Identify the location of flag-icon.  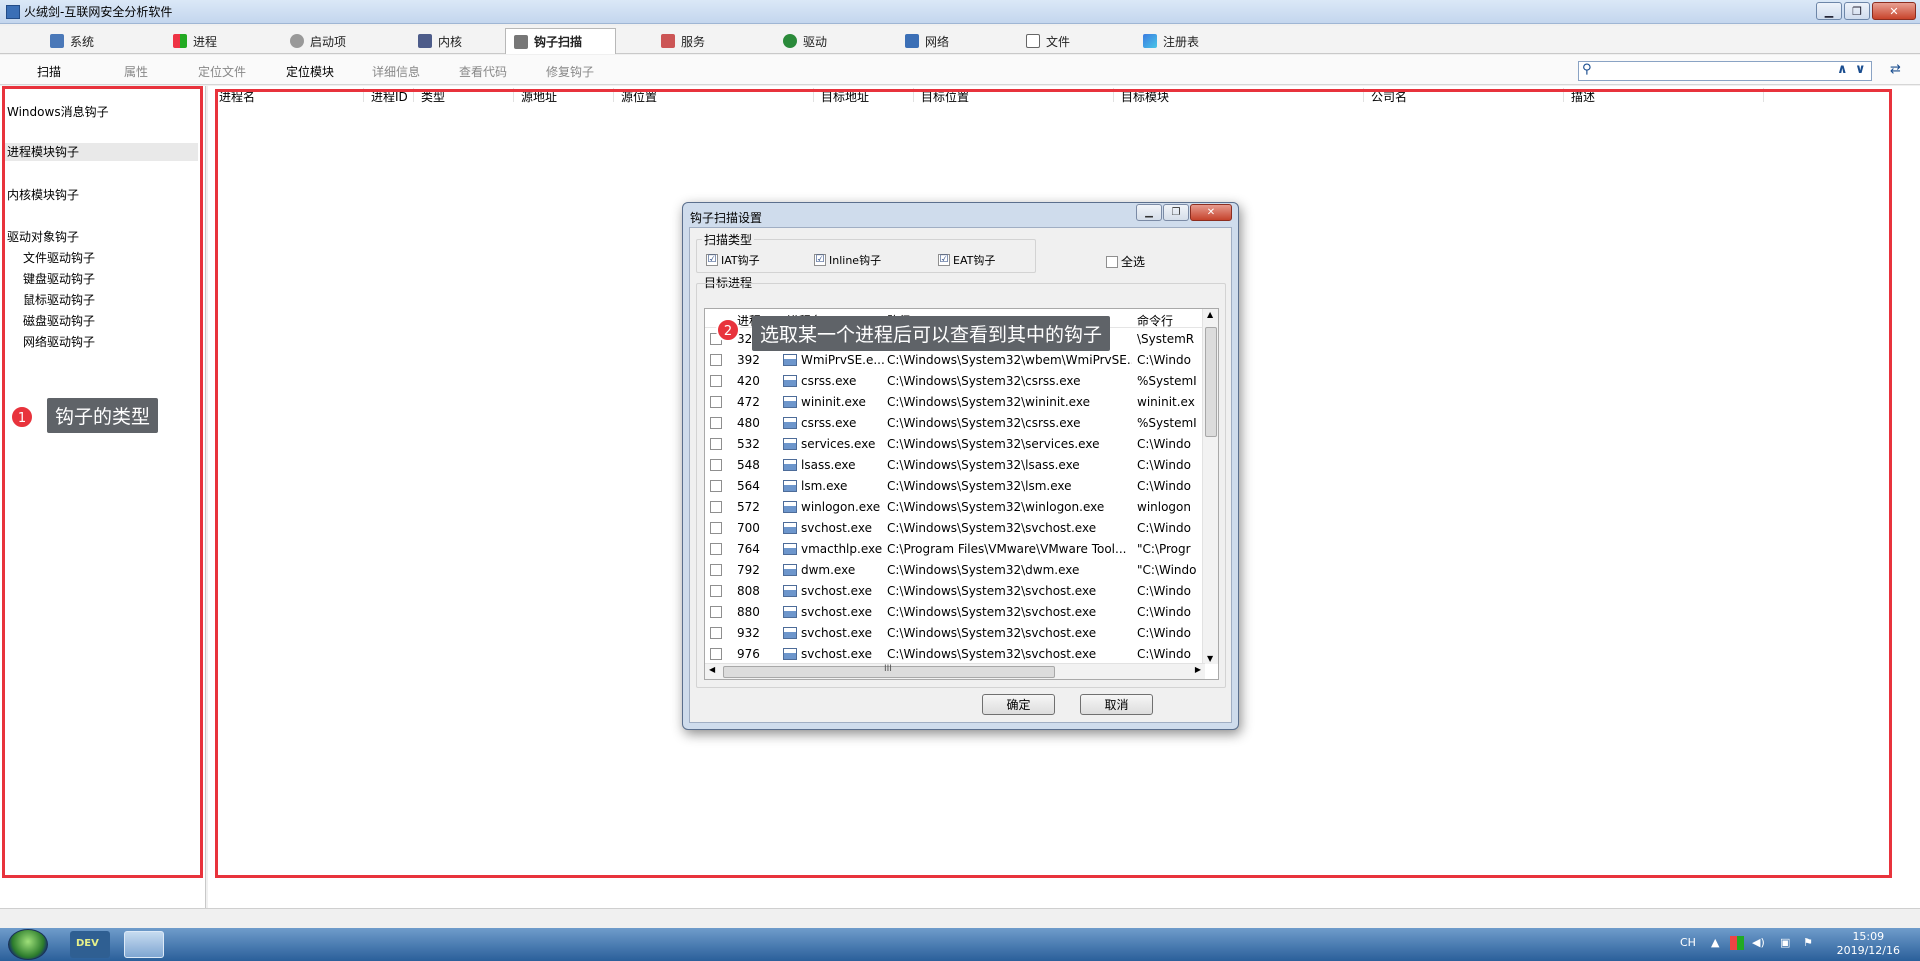
(1737, 943).